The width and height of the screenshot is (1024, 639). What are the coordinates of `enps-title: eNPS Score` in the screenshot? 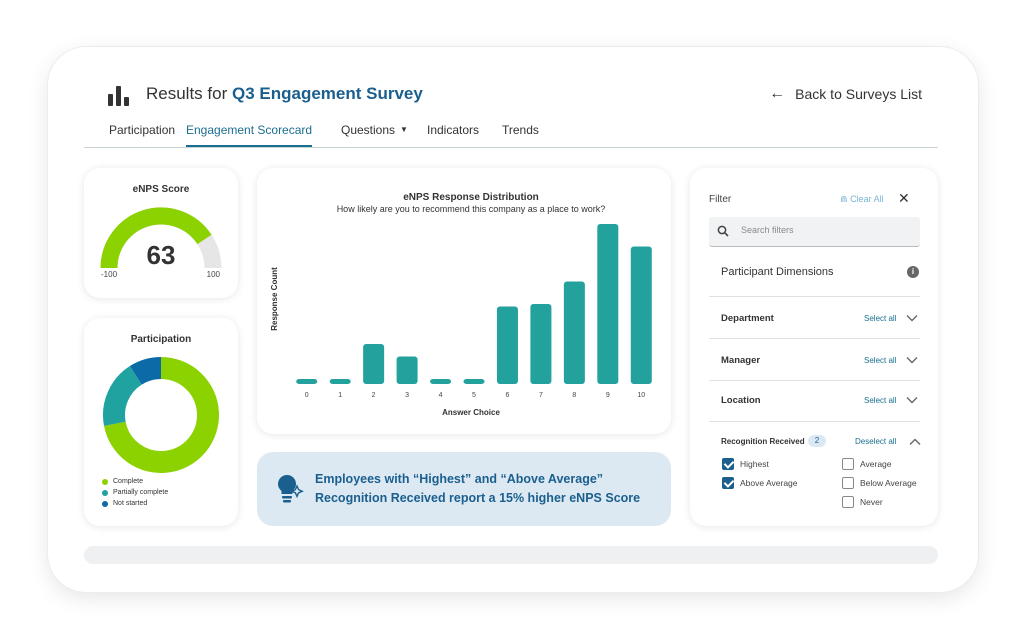 It's located at (161, 189).